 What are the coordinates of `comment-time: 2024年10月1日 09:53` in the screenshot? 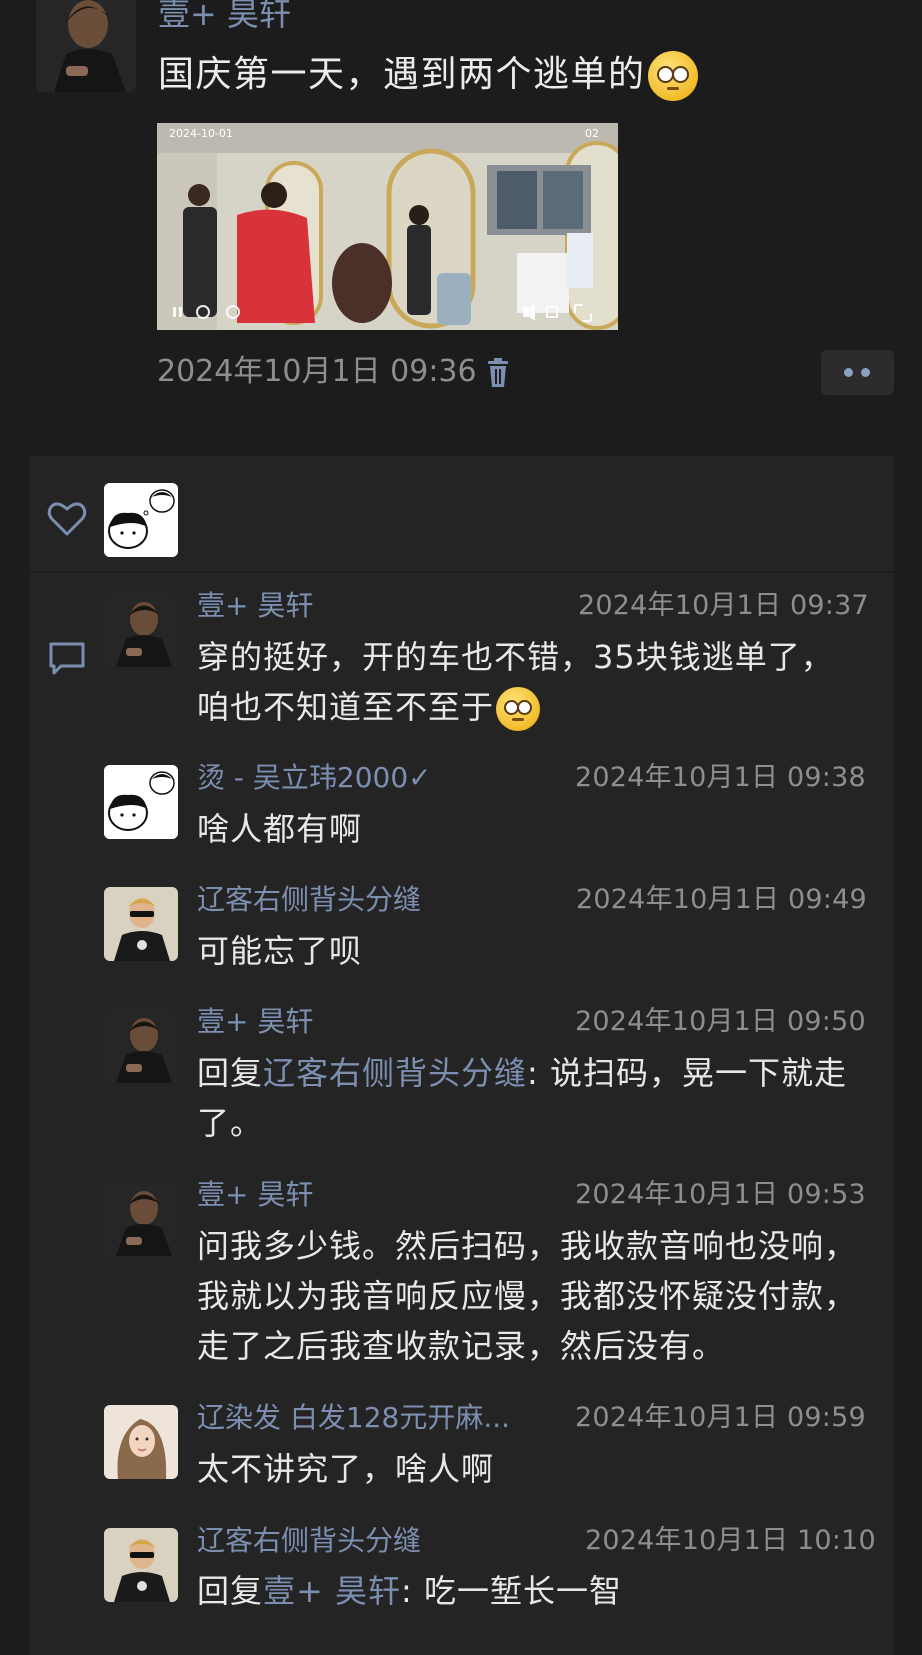 It's located at (720, 1194).